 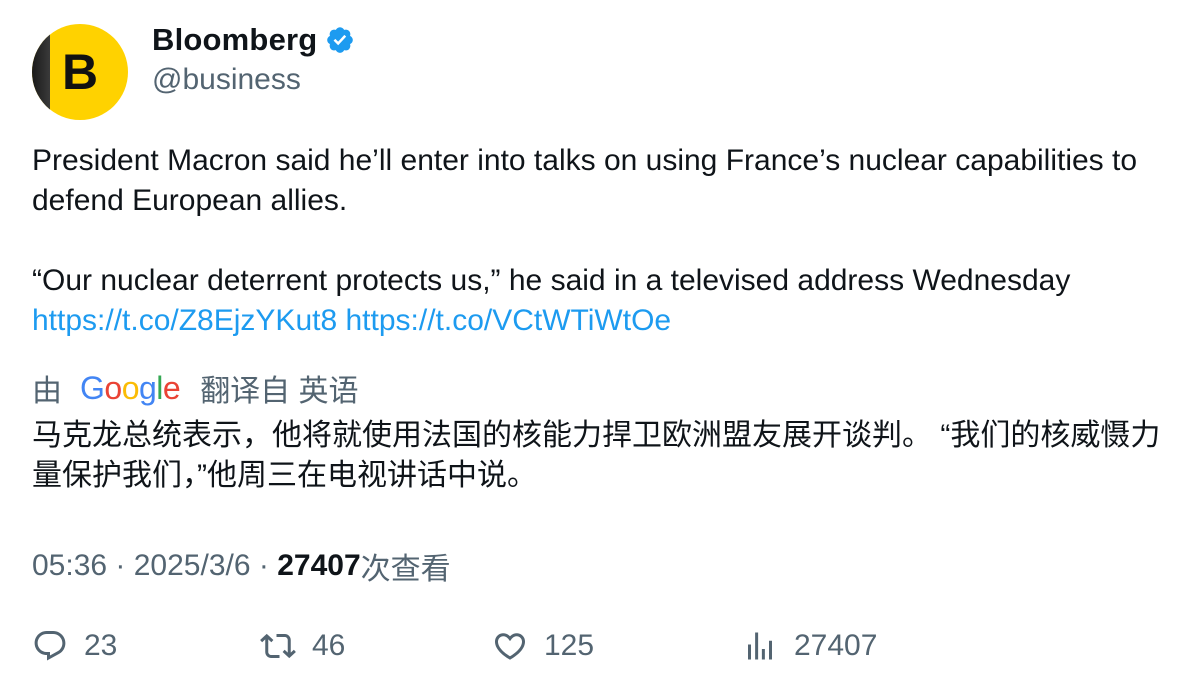 What do you see at coordinates (69, 566) in the screenshot?
I see `tweet-time: 05:36` at bounding box center [69, 566].